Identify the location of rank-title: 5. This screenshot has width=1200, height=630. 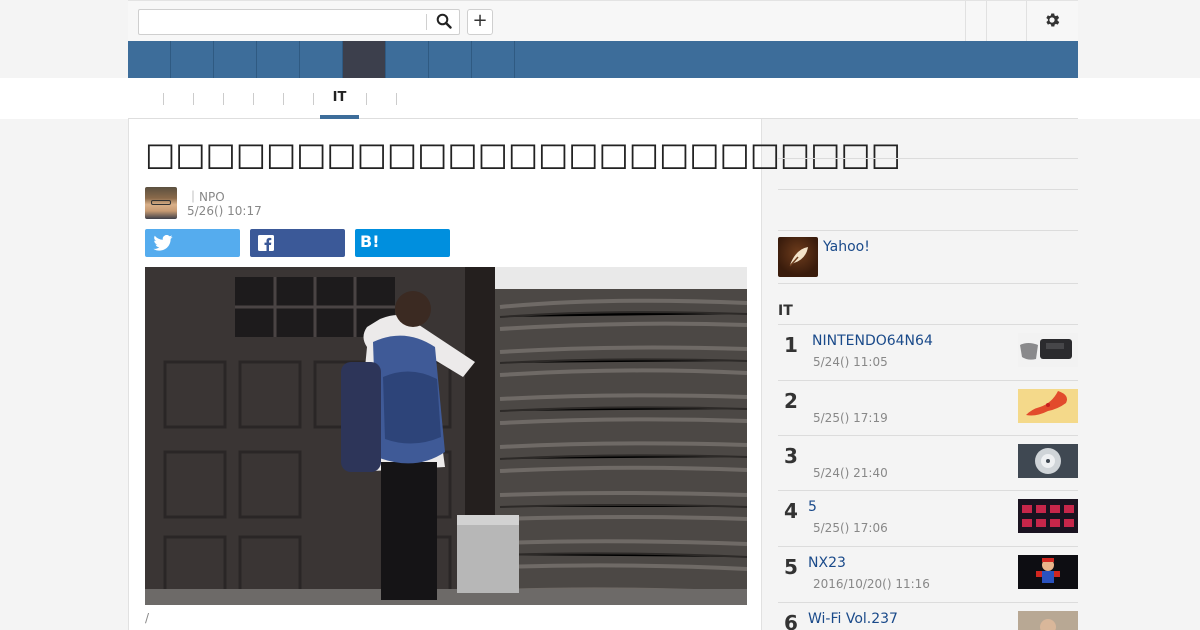
(812, 507).